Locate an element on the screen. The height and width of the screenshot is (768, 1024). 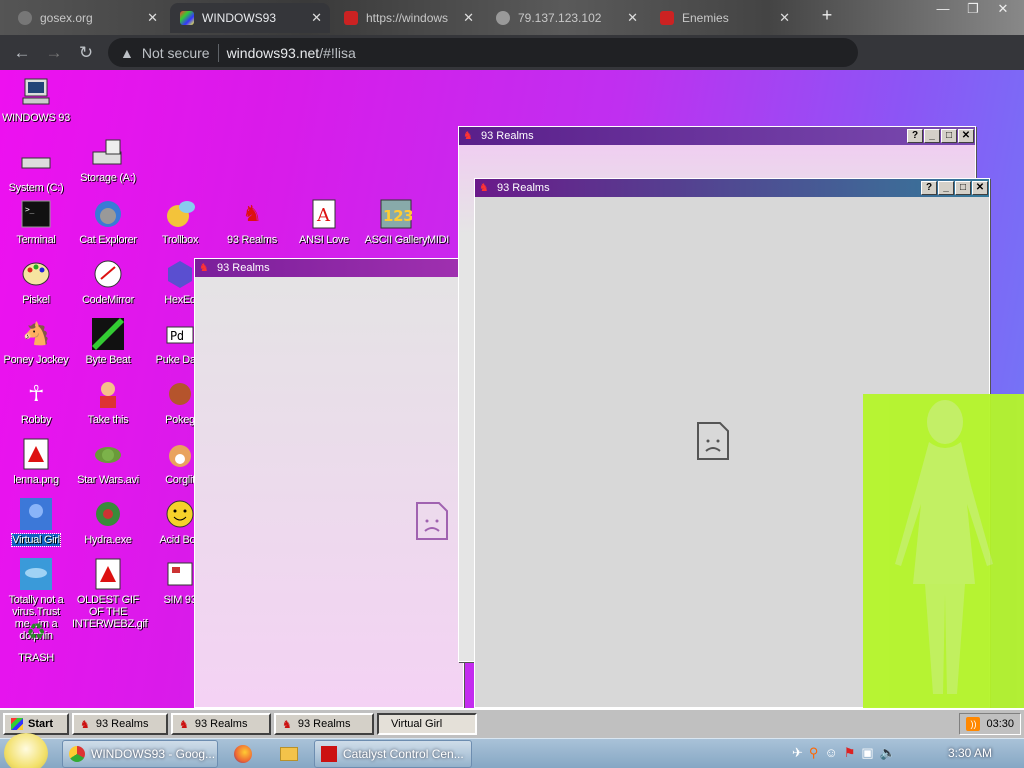
desktop-icon-robby: ☥ Robby is located at coordinates (36, 402).